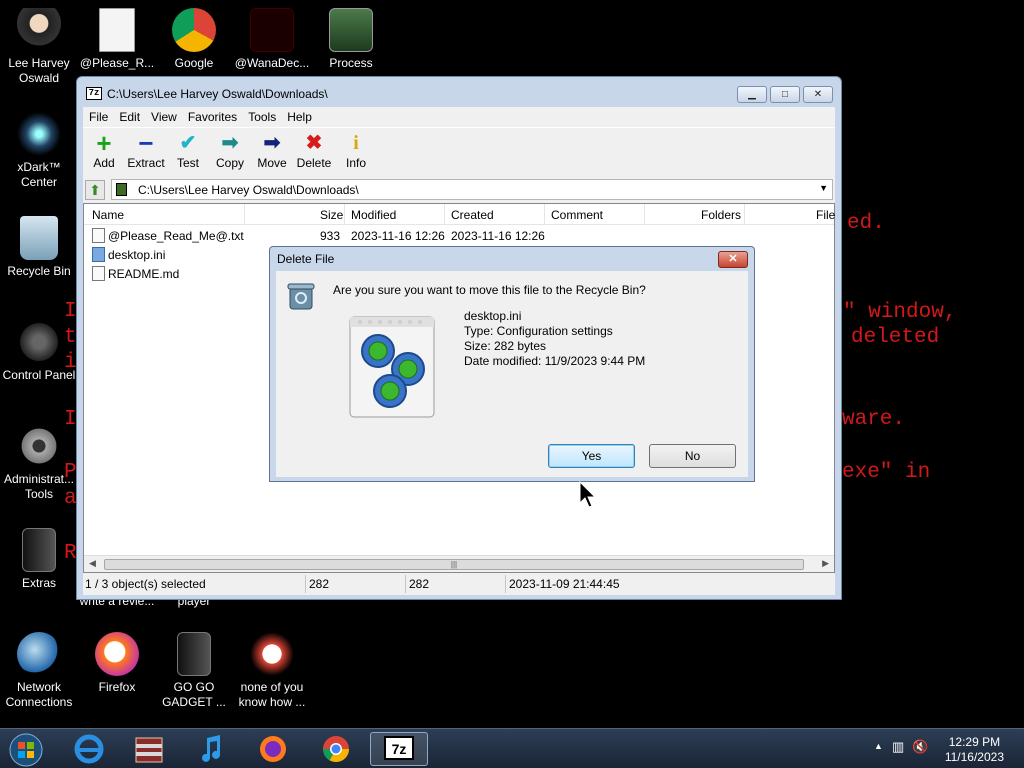 The height and width of the screenshot is (768, 1024). I want to click on close-button: ✕, so click(818, 94).